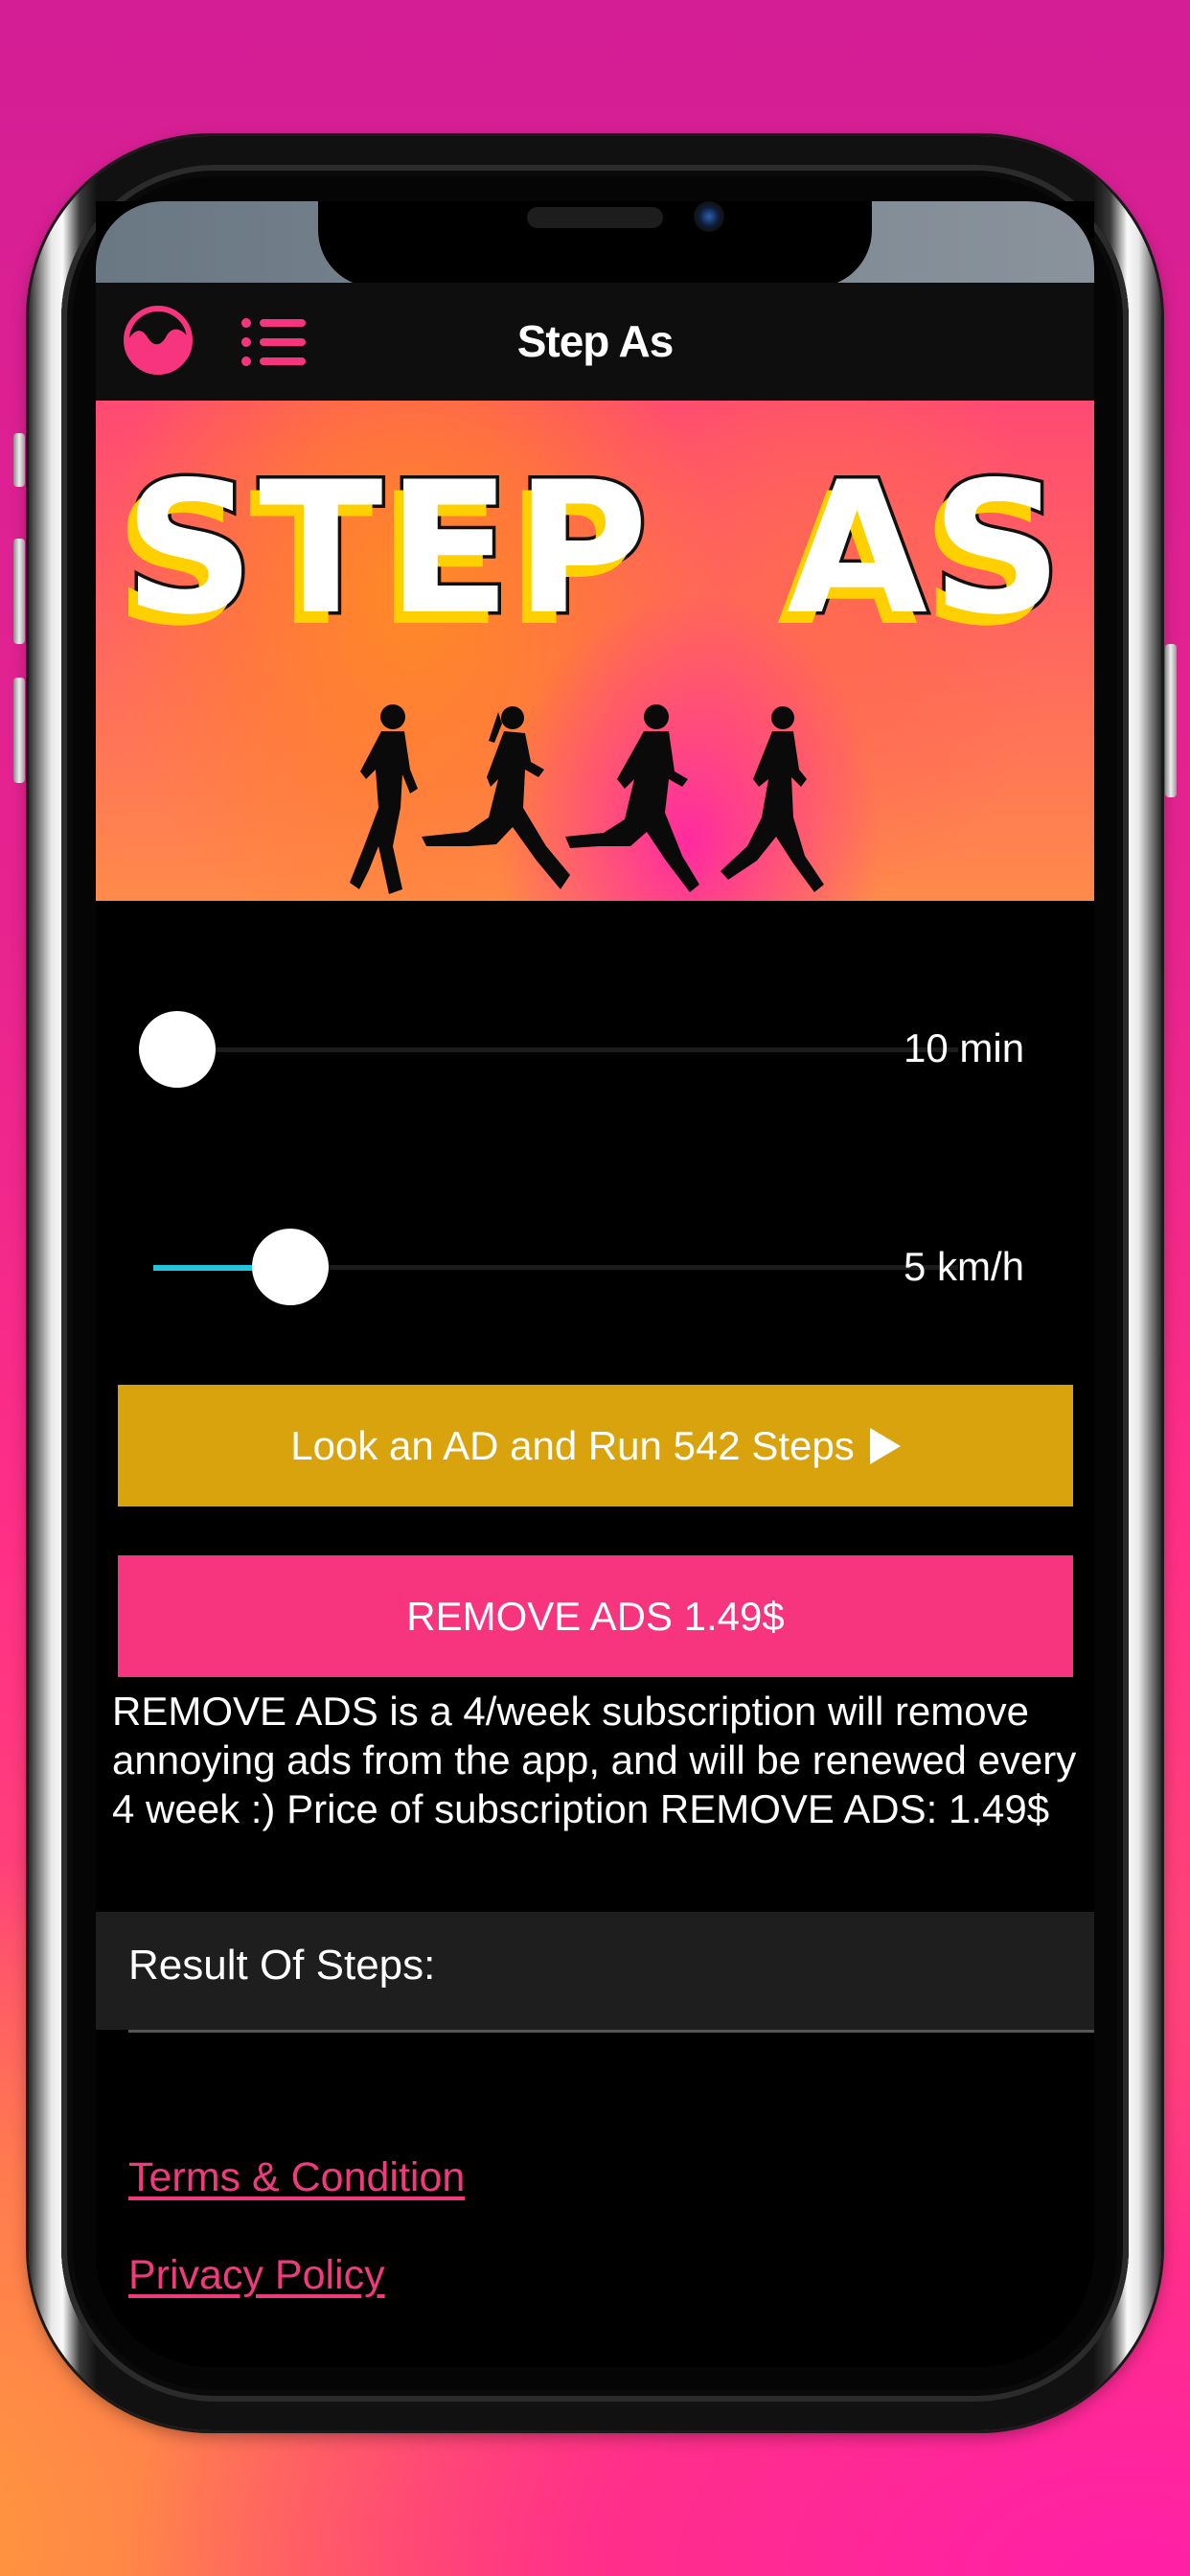 This screenshot has width=1190, height=2576. I want to click on front-camera, so click(709, 216).